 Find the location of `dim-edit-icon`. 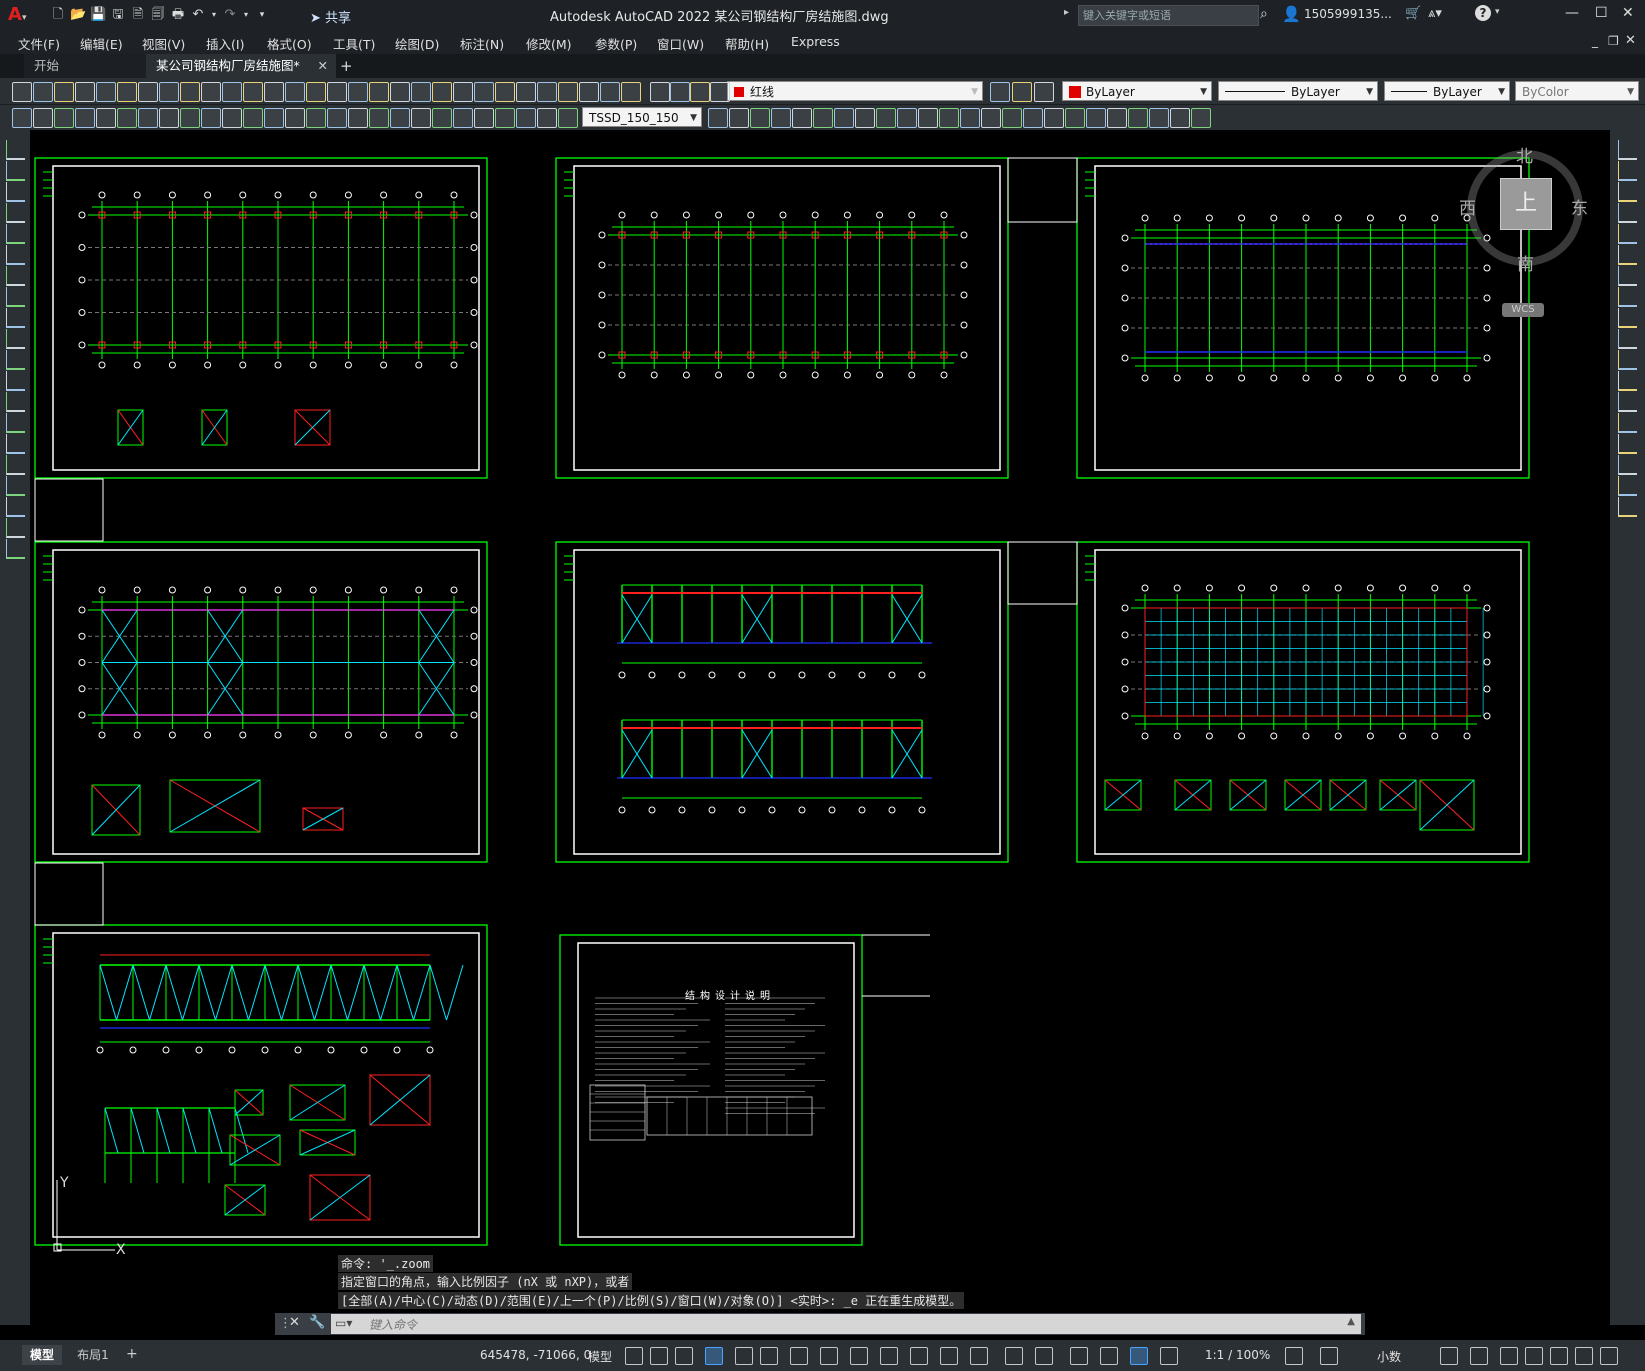

dim-edit-icon is located at coordinates (274, 118).